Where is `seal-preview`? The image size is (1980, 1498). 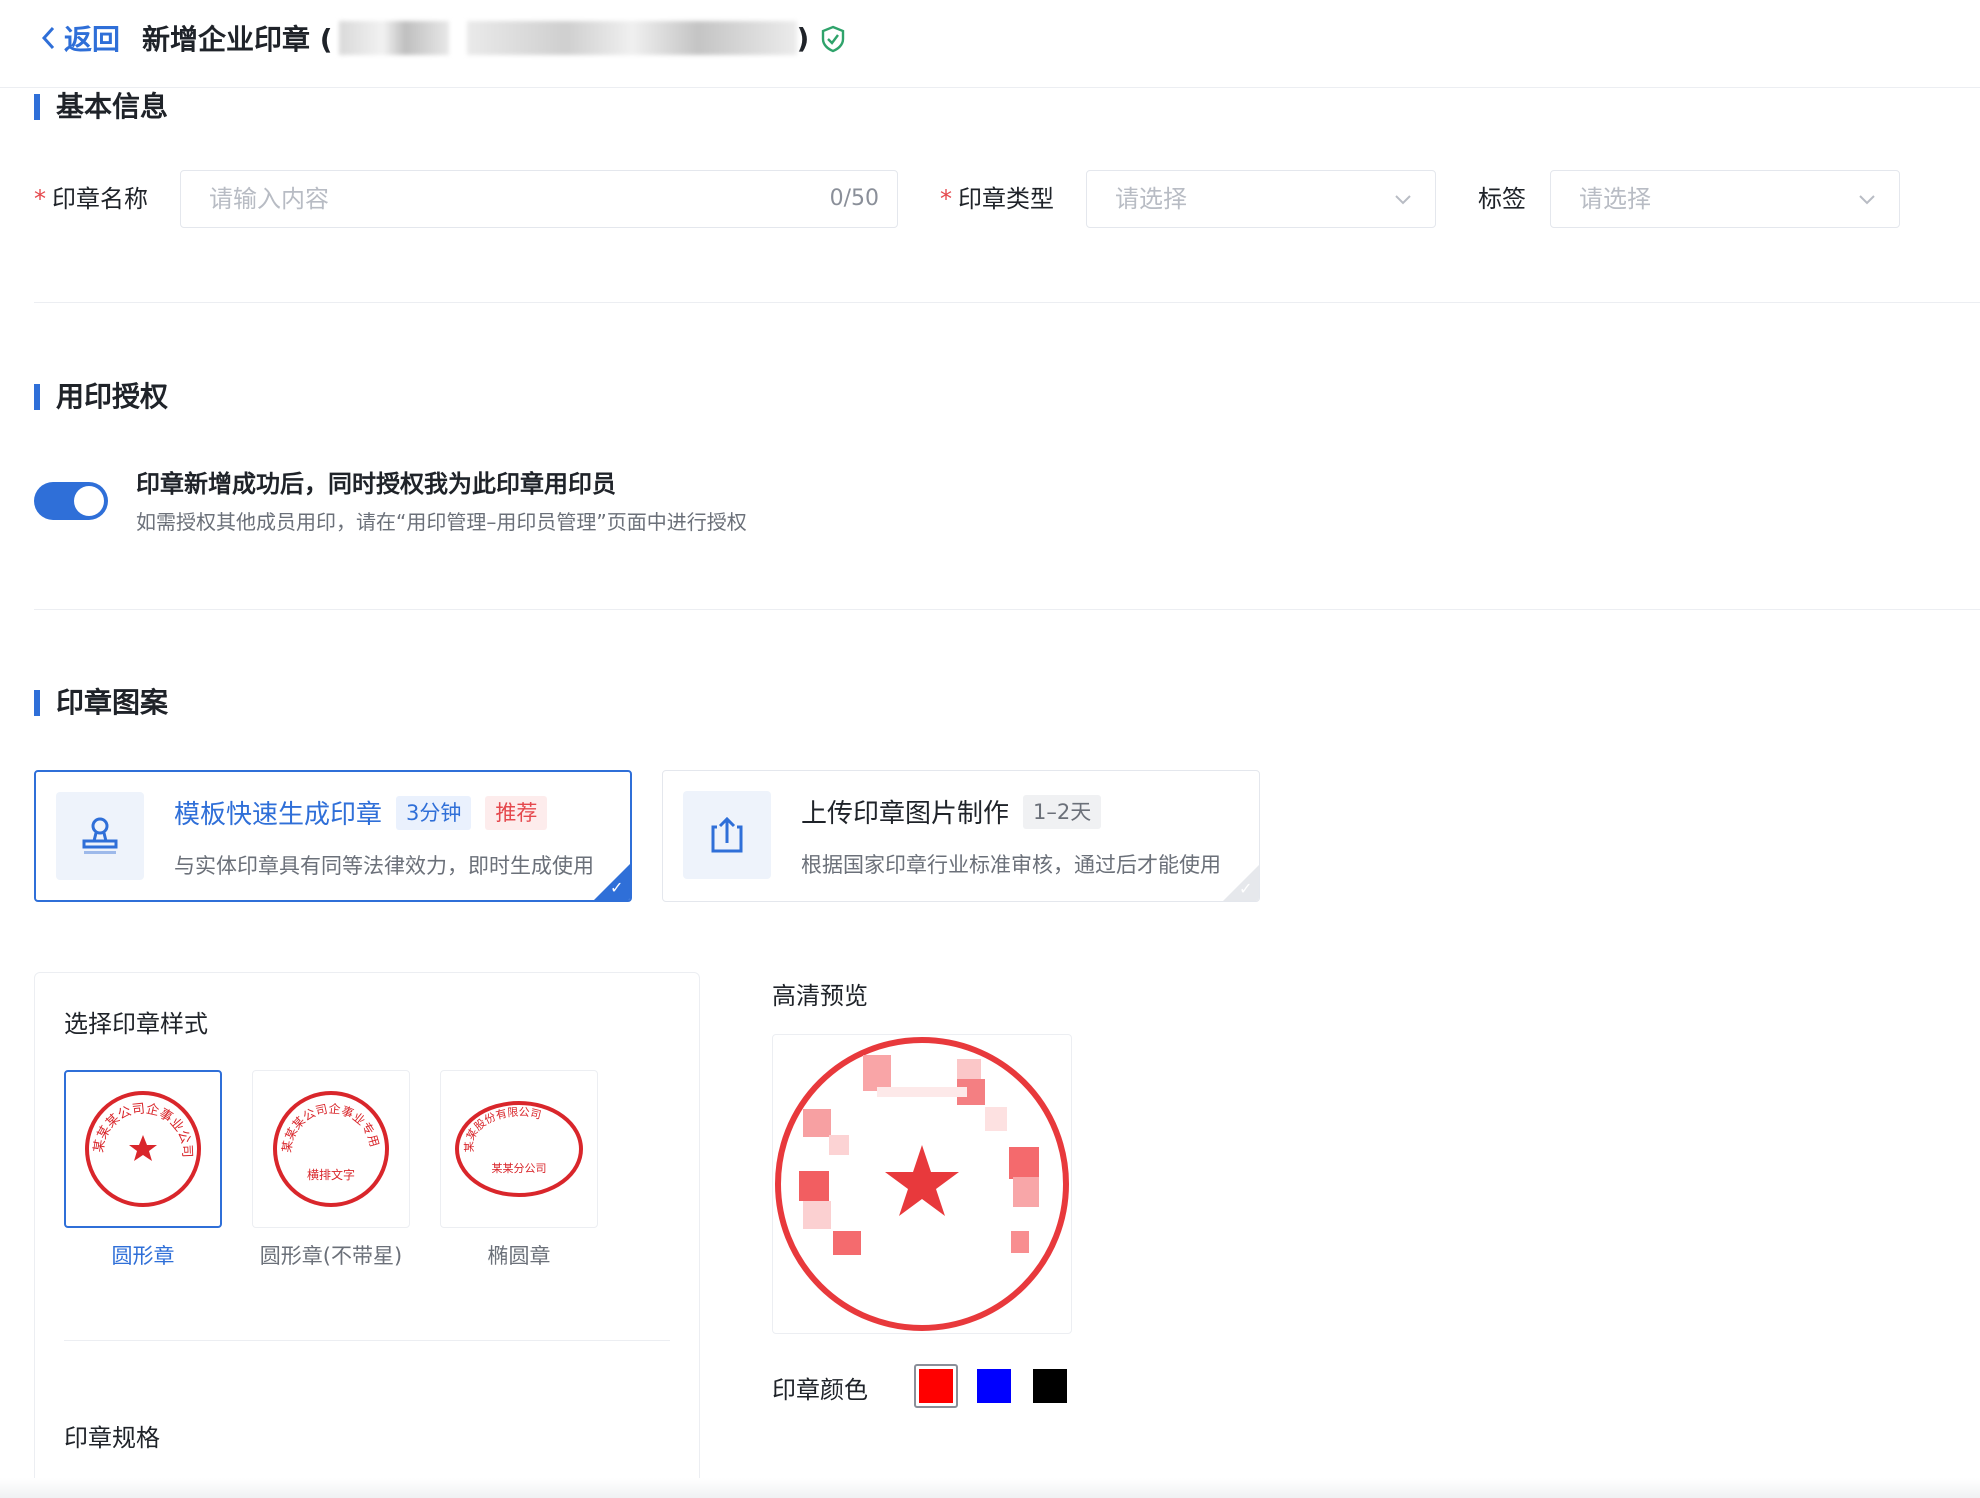
seal-preview is located at coordinates (922, 1184).